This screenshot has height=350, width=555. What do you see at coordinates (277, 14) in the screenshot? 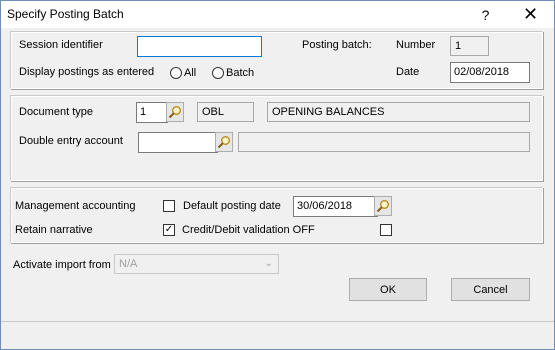
I see `title-bar: Specify Posting Batch ? ✕` at bounding box center [277, 14].